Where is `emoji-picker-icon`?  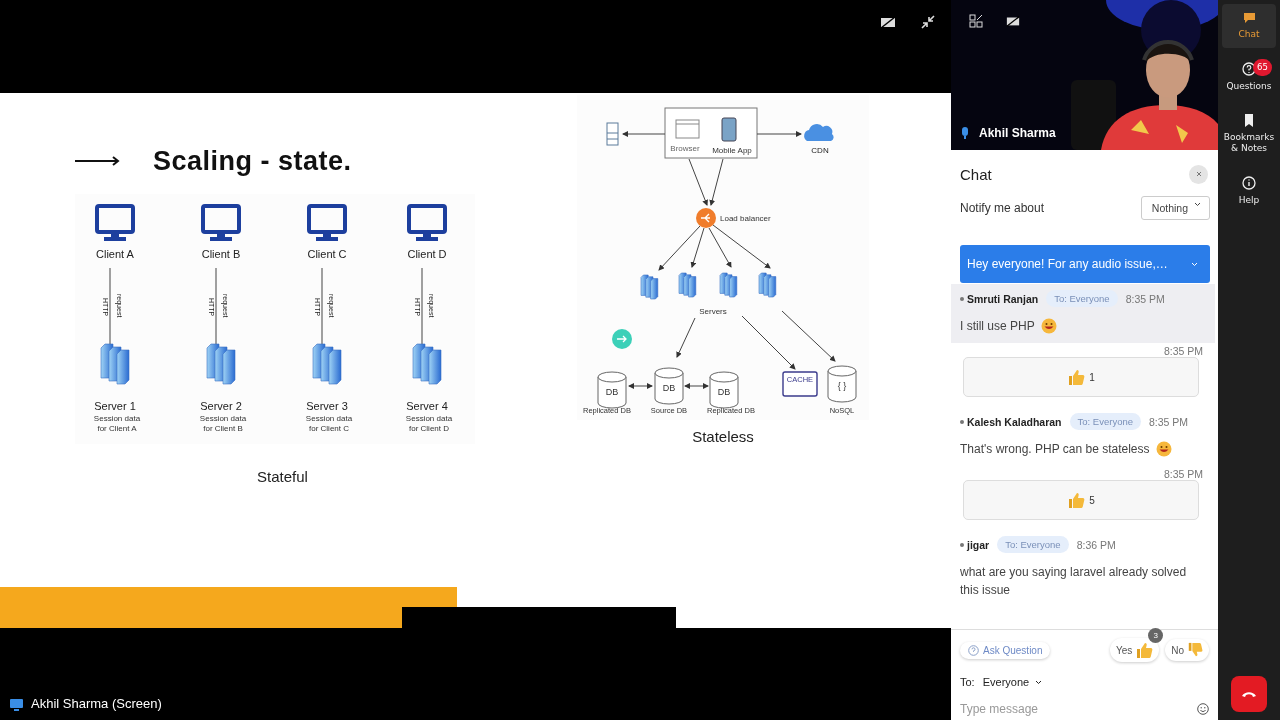 emoji-picker-icon is located at coordinates (1203, 709).